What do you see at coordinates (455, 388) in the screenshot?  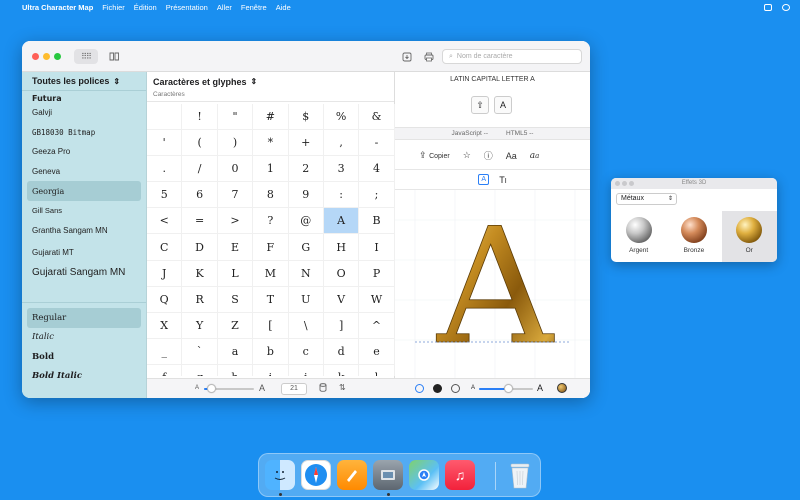 I see `white-color-swatch` at bounding box center [455, 388].